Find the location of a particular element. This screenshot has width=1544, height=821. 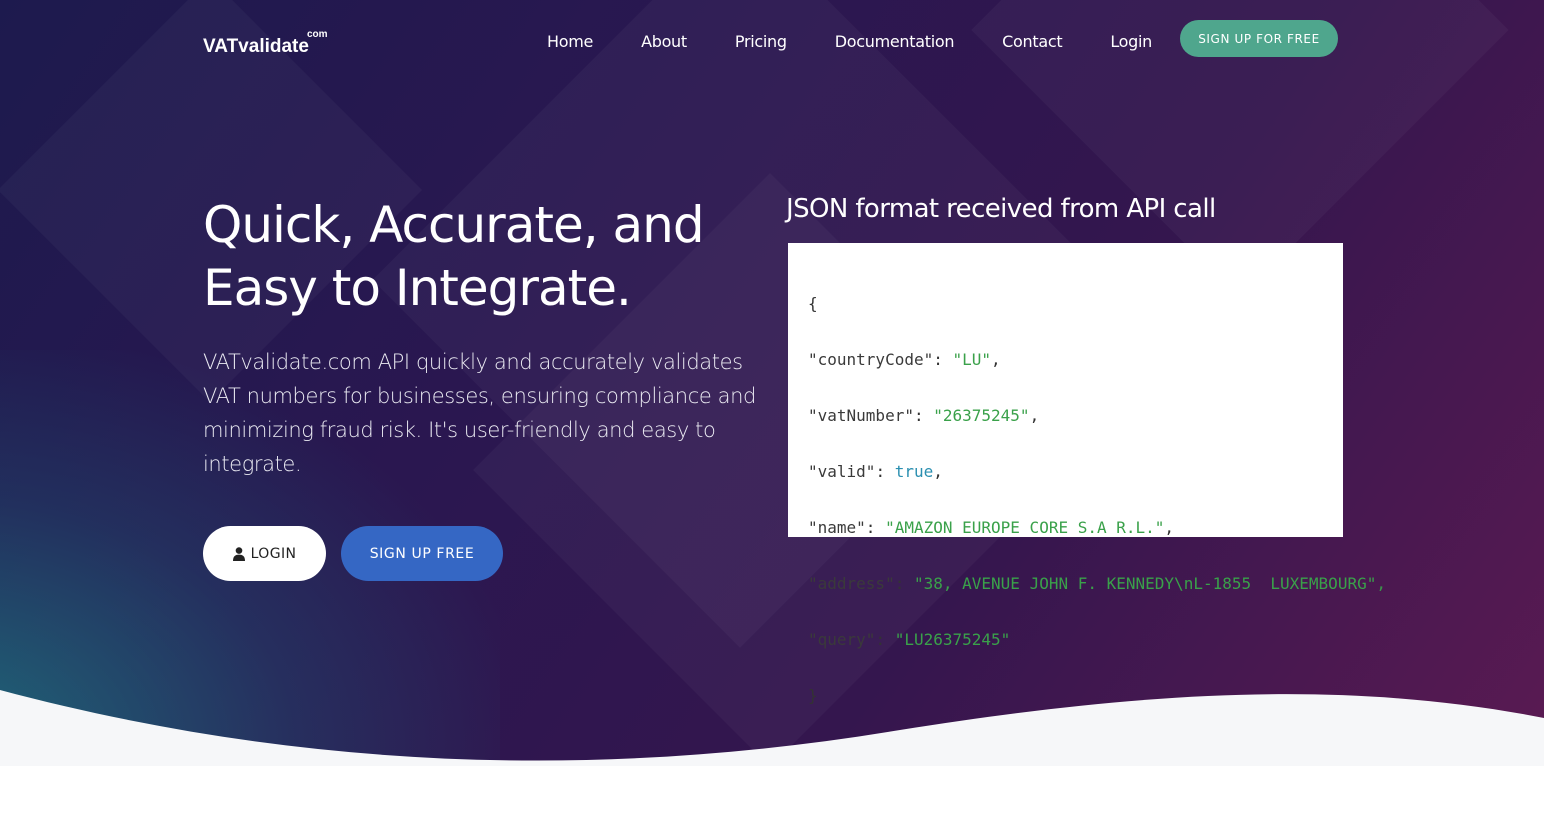

headline-line-1: Quick, Accurate, and is located at coordinates (454, 225).